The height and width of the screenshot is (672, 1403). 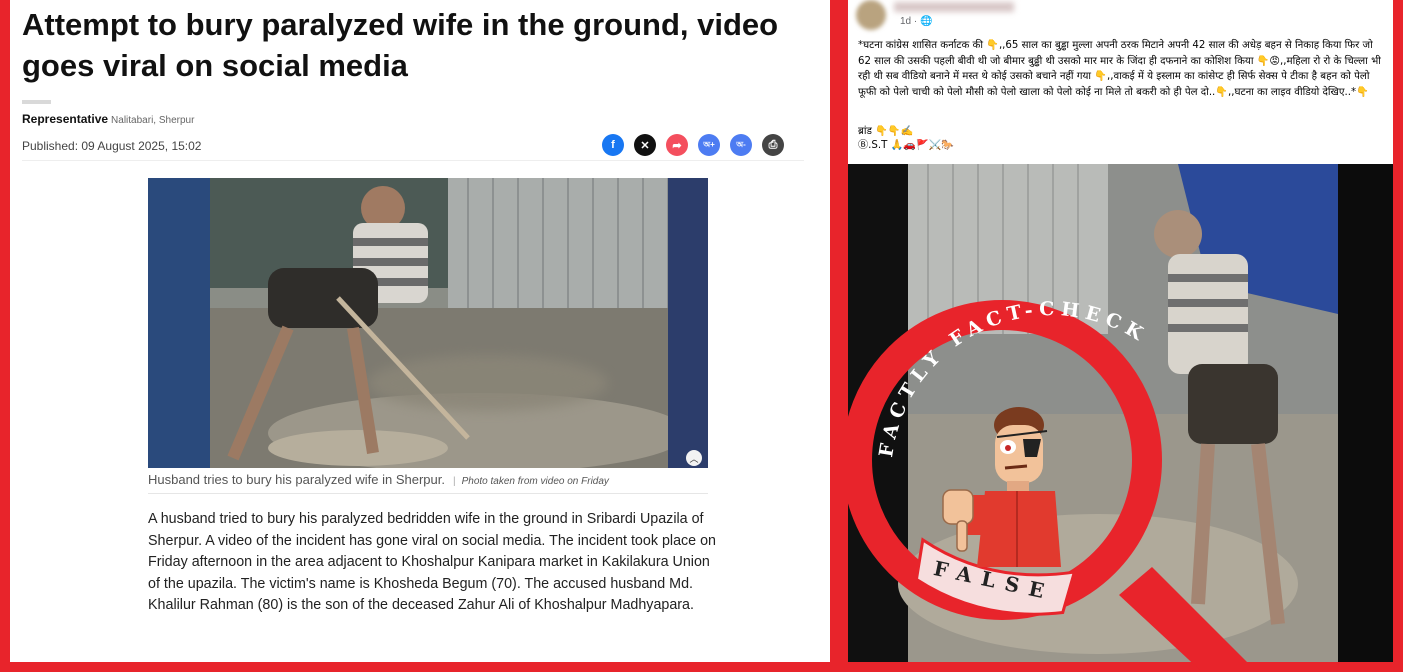 I want to click on post-tags: ब्रांड 👇👇✍️ Ⓑ.S.T 🙏🚗🚩⚔️🐎, so click(x=906, y=139).